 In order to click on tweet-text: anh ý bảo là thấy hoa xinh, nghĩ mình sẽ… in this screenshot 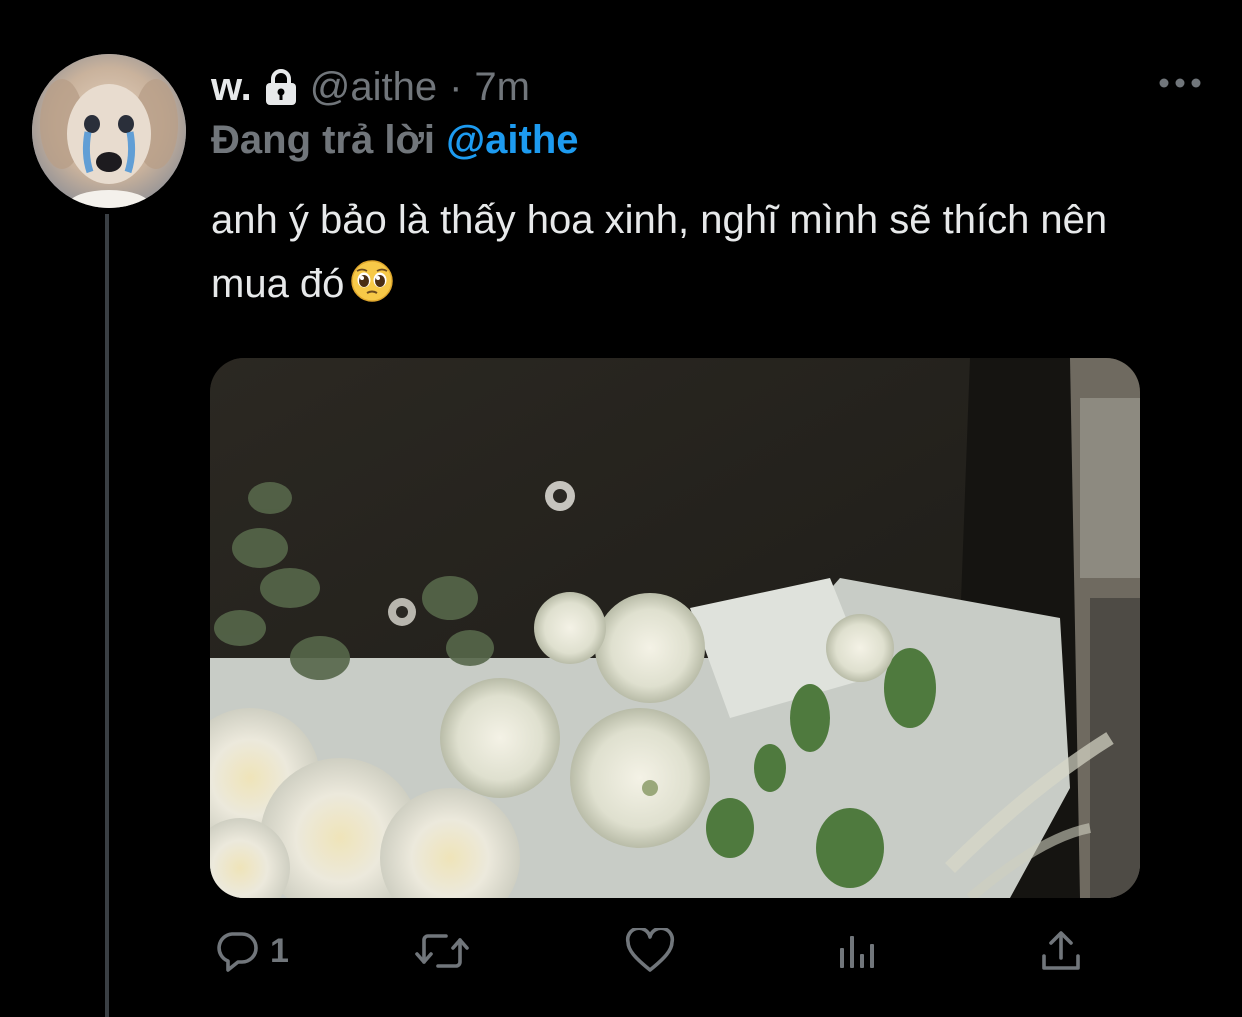, I will do `click(691, 252)`.